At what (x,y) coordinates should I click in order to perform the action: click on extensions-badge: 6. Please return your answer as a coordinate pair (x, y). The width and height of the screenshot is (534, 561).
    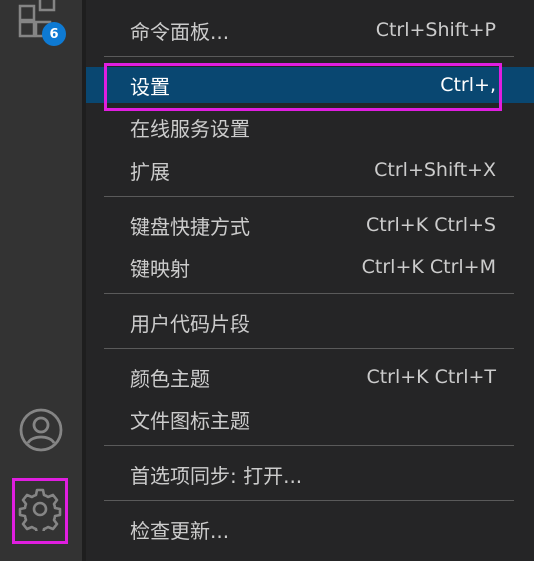
    Looking at the image, I should click on (54, 34).